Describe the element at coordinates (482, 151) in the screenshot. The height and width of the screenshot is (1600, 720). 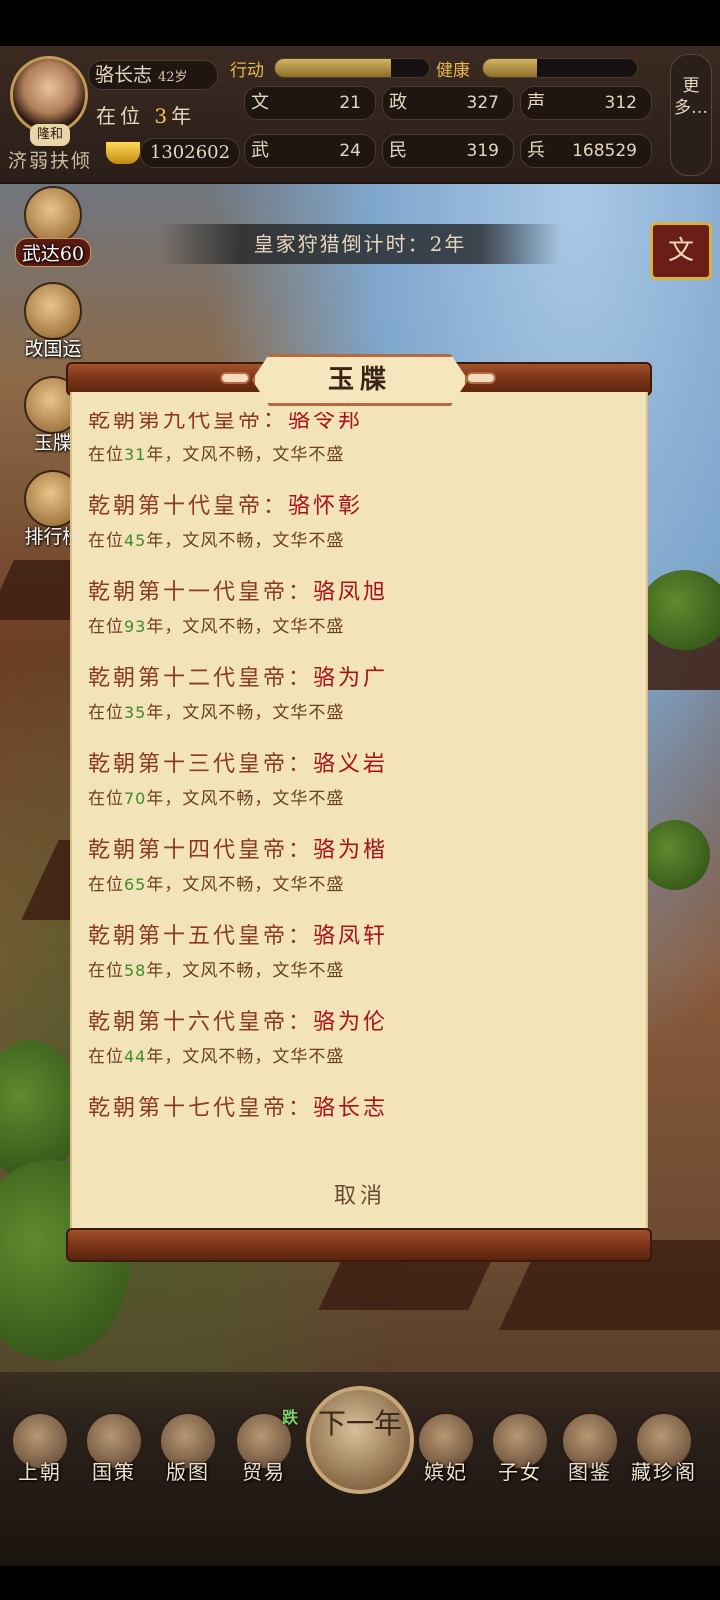
I see `stat-value: 319` at that location.